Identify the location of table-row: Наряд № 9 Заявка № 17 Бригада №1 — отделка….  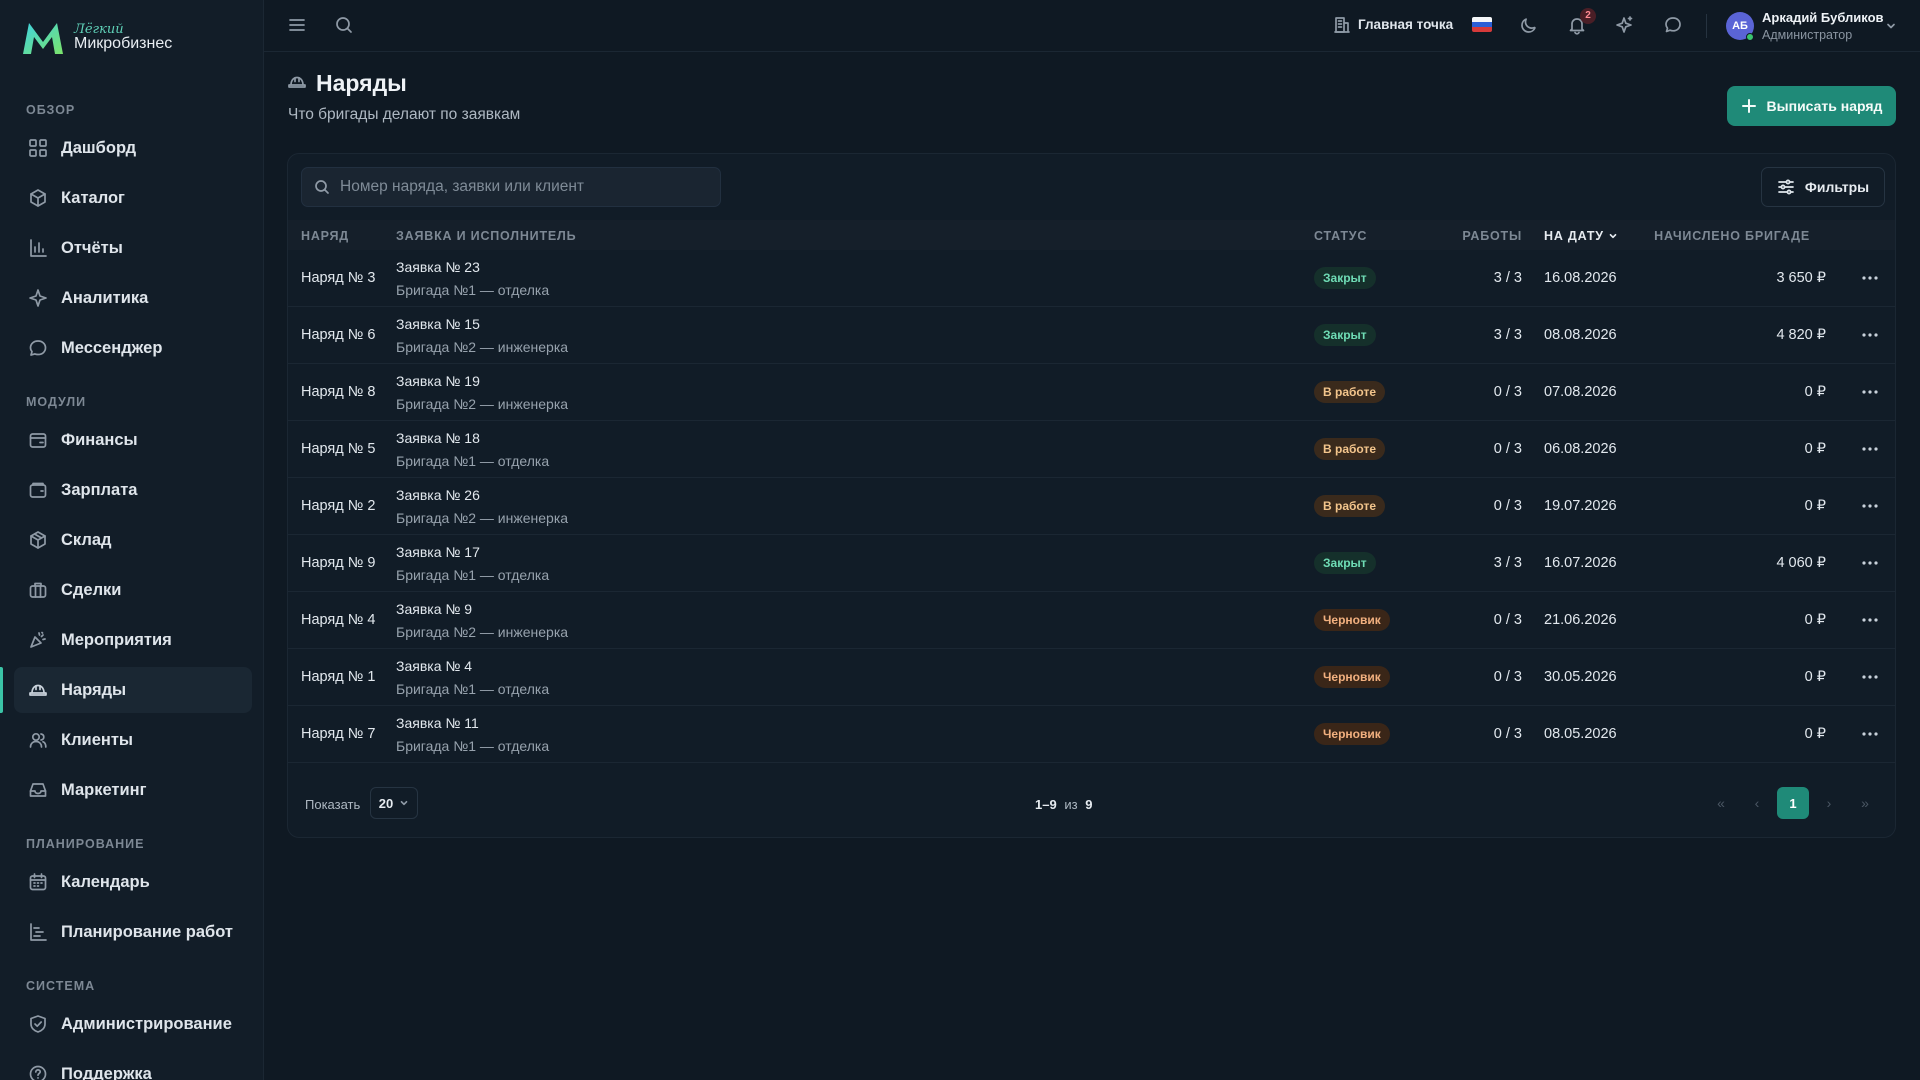
(1091, 563).